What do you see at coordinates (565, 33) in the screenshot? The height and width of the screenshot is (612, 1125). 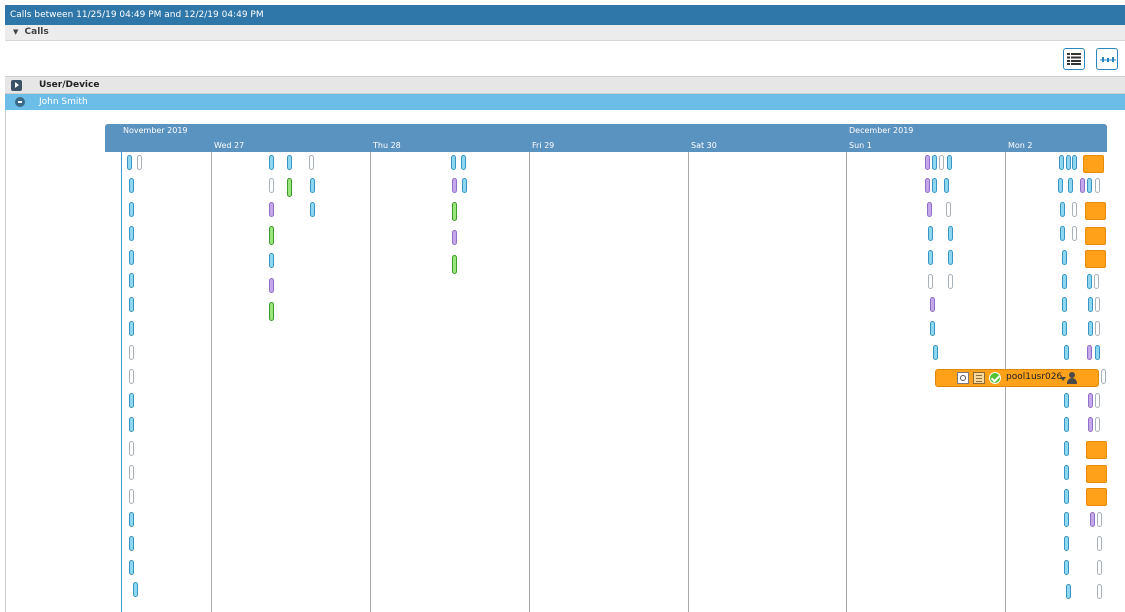 I see `calls-panel-header: ▼ Calls` at bounding box center [565, 33].